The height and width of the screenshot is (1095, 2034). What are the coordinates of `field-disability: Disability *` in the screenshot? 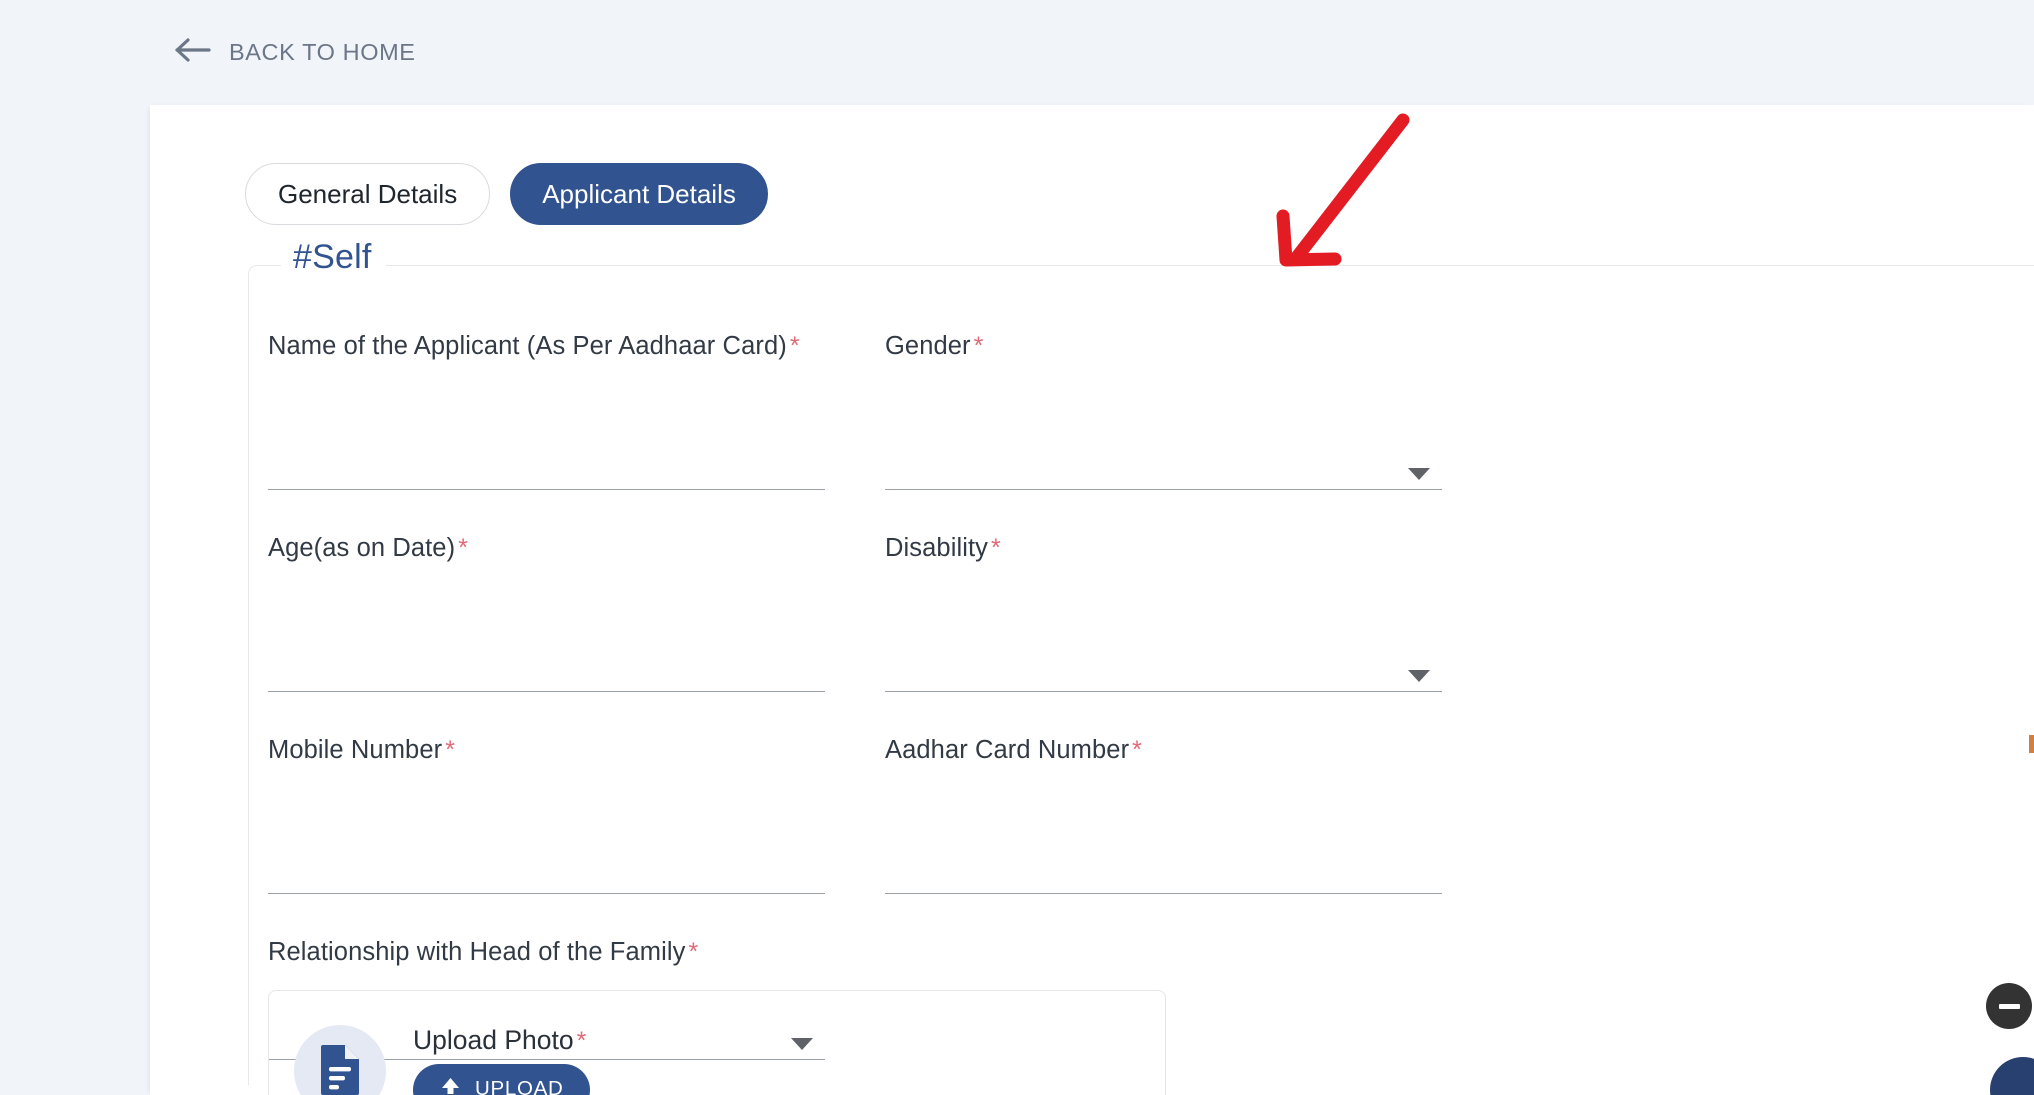 It's located at (1193, 623).